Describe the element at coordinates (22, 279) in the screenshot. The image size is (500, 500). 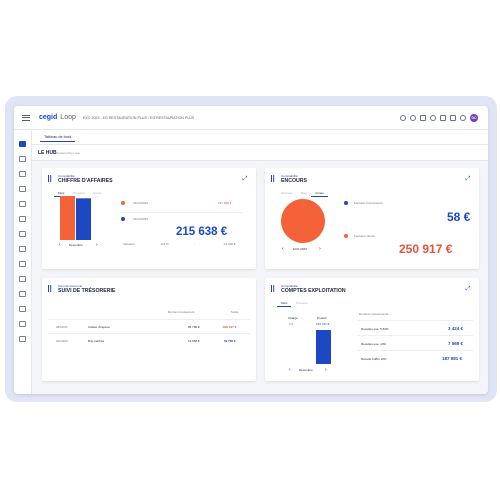
I see `percent-icon` at that location.